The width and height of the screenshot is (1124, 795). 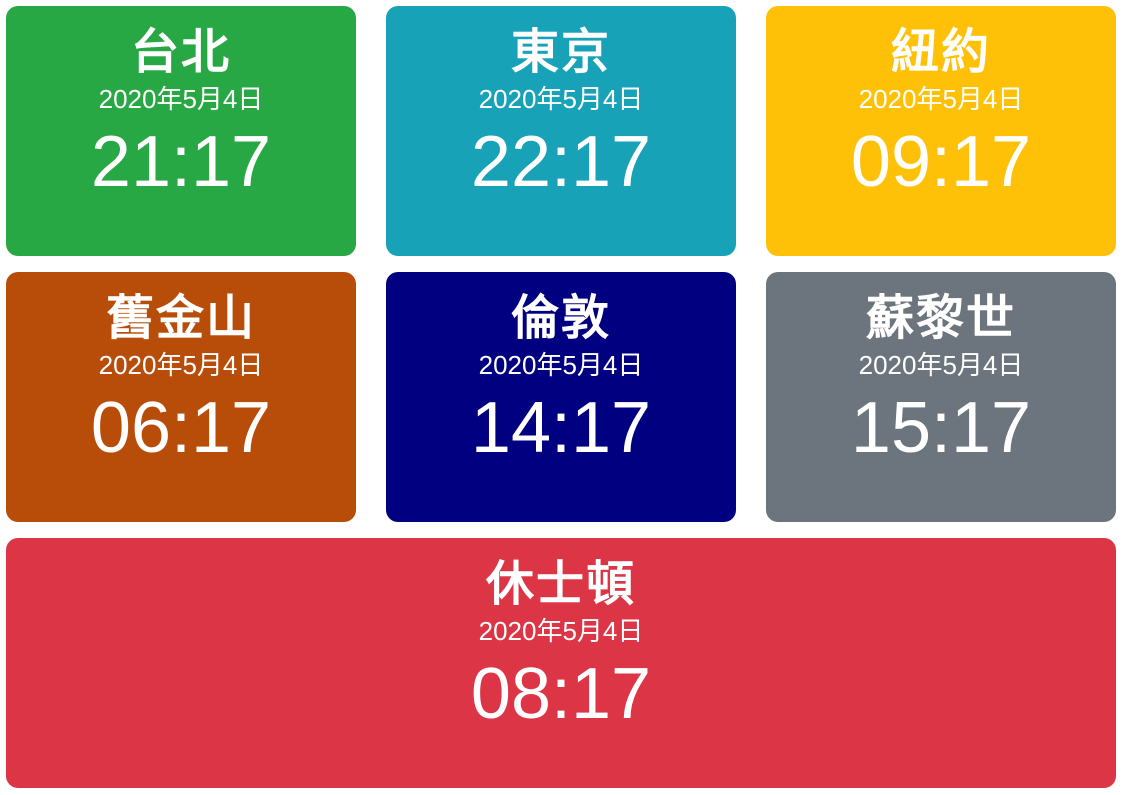 I want to click on city-name: 倫敦, so click(x=560, y=318).